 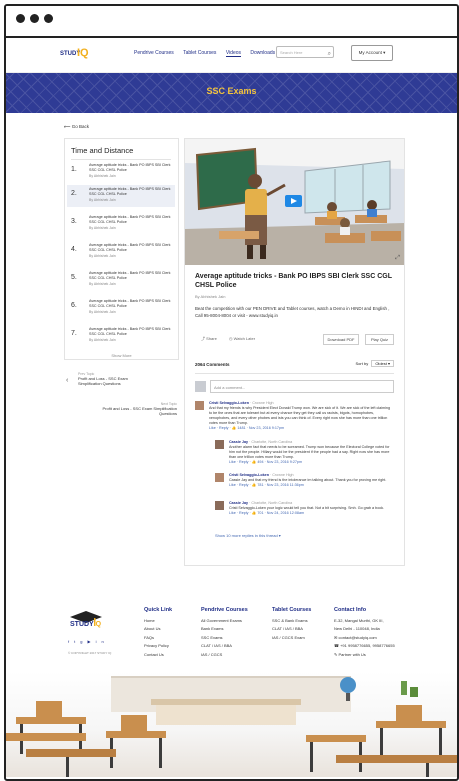 What do you see at coordinates (359, 620) in the screenshot?
I see `contact-address: E-32, Mangal Murthi, GK III,` at bounding box center [359, 620].